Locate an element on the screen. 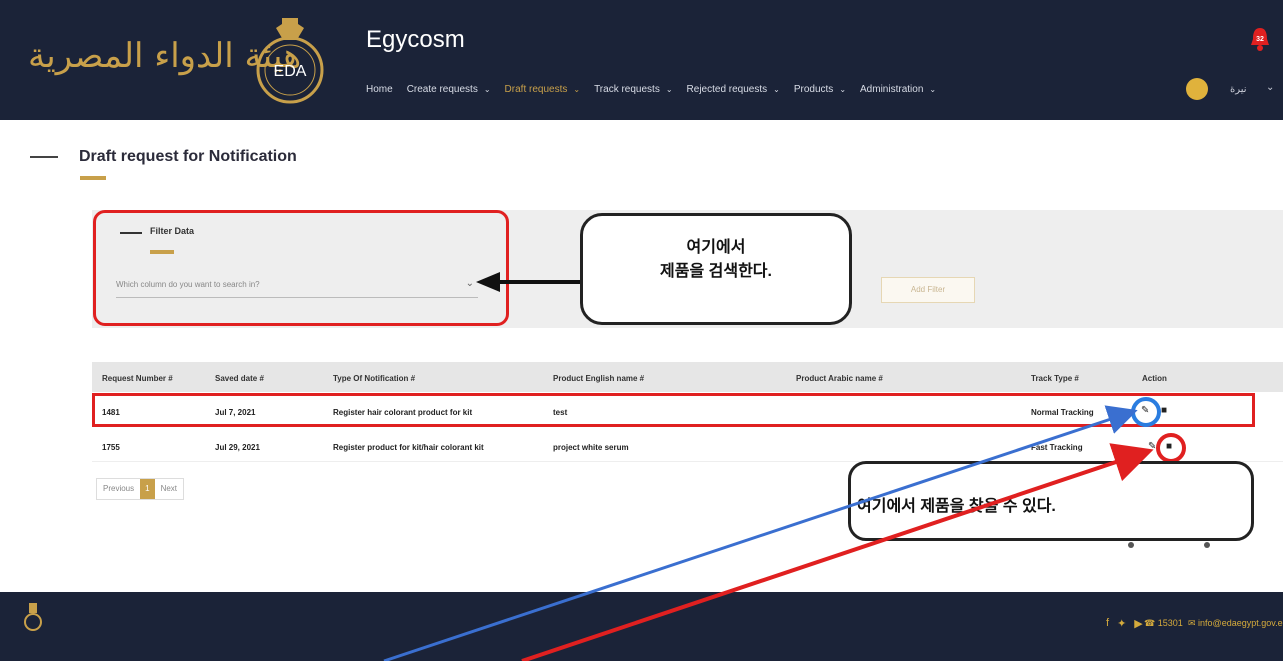 Image resolution: width=1283 pixels, height=661 pixels. footer is located at coordinates (641, 626).